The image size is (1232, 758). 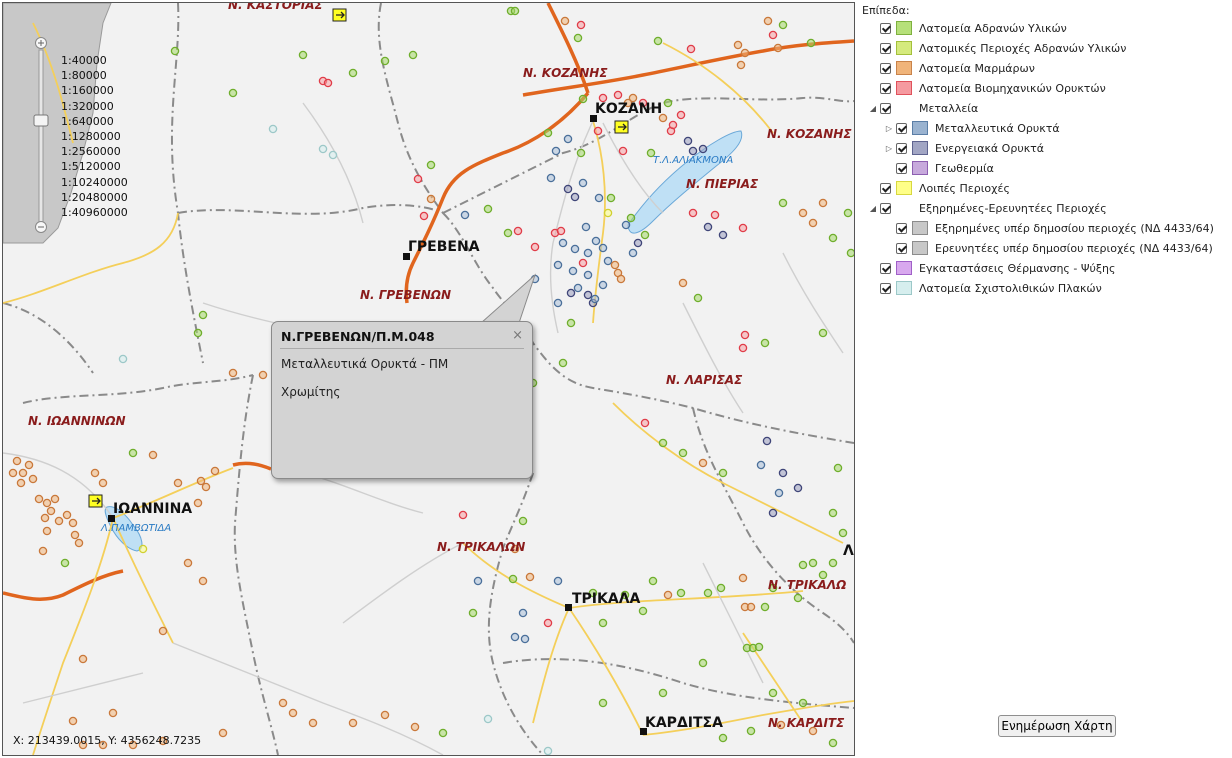 What do you see at coordinates (94, 90) in the screenshot?
I see `zoom-level: 1:160000` at bounding box center [94, 90].